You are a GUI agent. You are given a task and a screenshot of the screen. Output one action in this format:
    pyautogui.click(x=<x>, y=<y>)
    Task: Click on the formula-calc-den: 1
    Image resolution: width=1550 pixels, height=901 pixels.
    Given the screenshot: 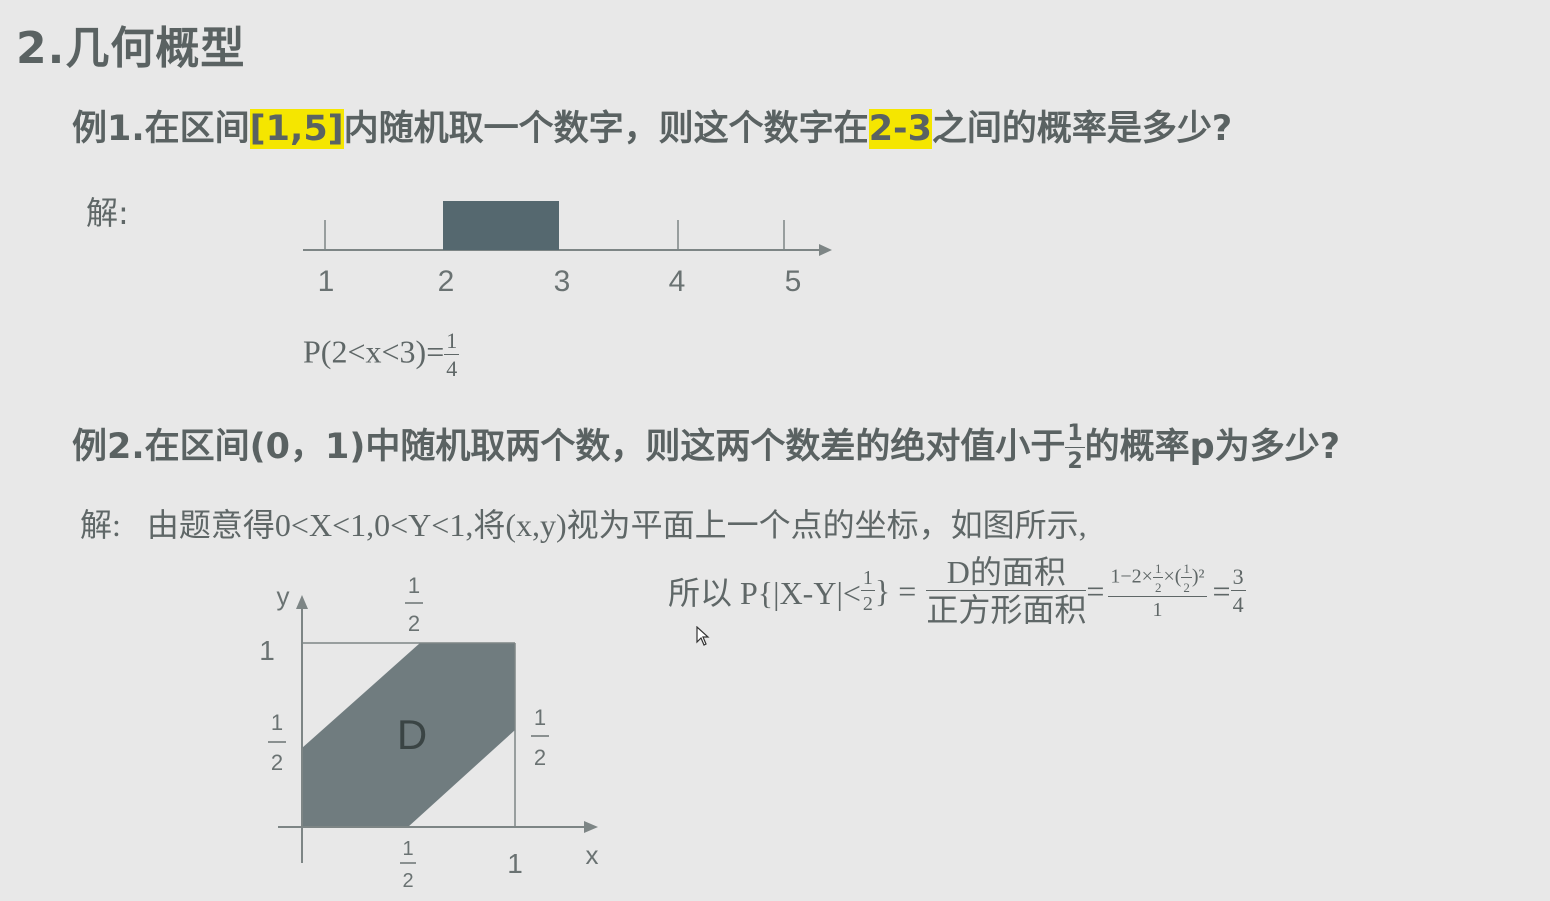 What is the action you would take?
    pyautogui.click(x=1157, y=610)
    